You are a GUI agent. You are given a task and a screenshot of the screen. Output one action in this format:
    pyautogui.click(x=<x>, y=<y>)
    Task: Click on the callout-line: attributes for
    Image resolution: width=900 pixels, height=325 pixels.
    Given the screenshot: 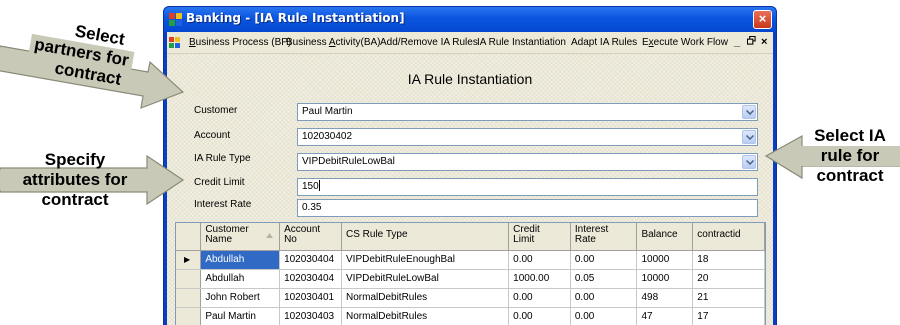 What is the action you would take?
    pyautogui.click(x=75, y=180)
    